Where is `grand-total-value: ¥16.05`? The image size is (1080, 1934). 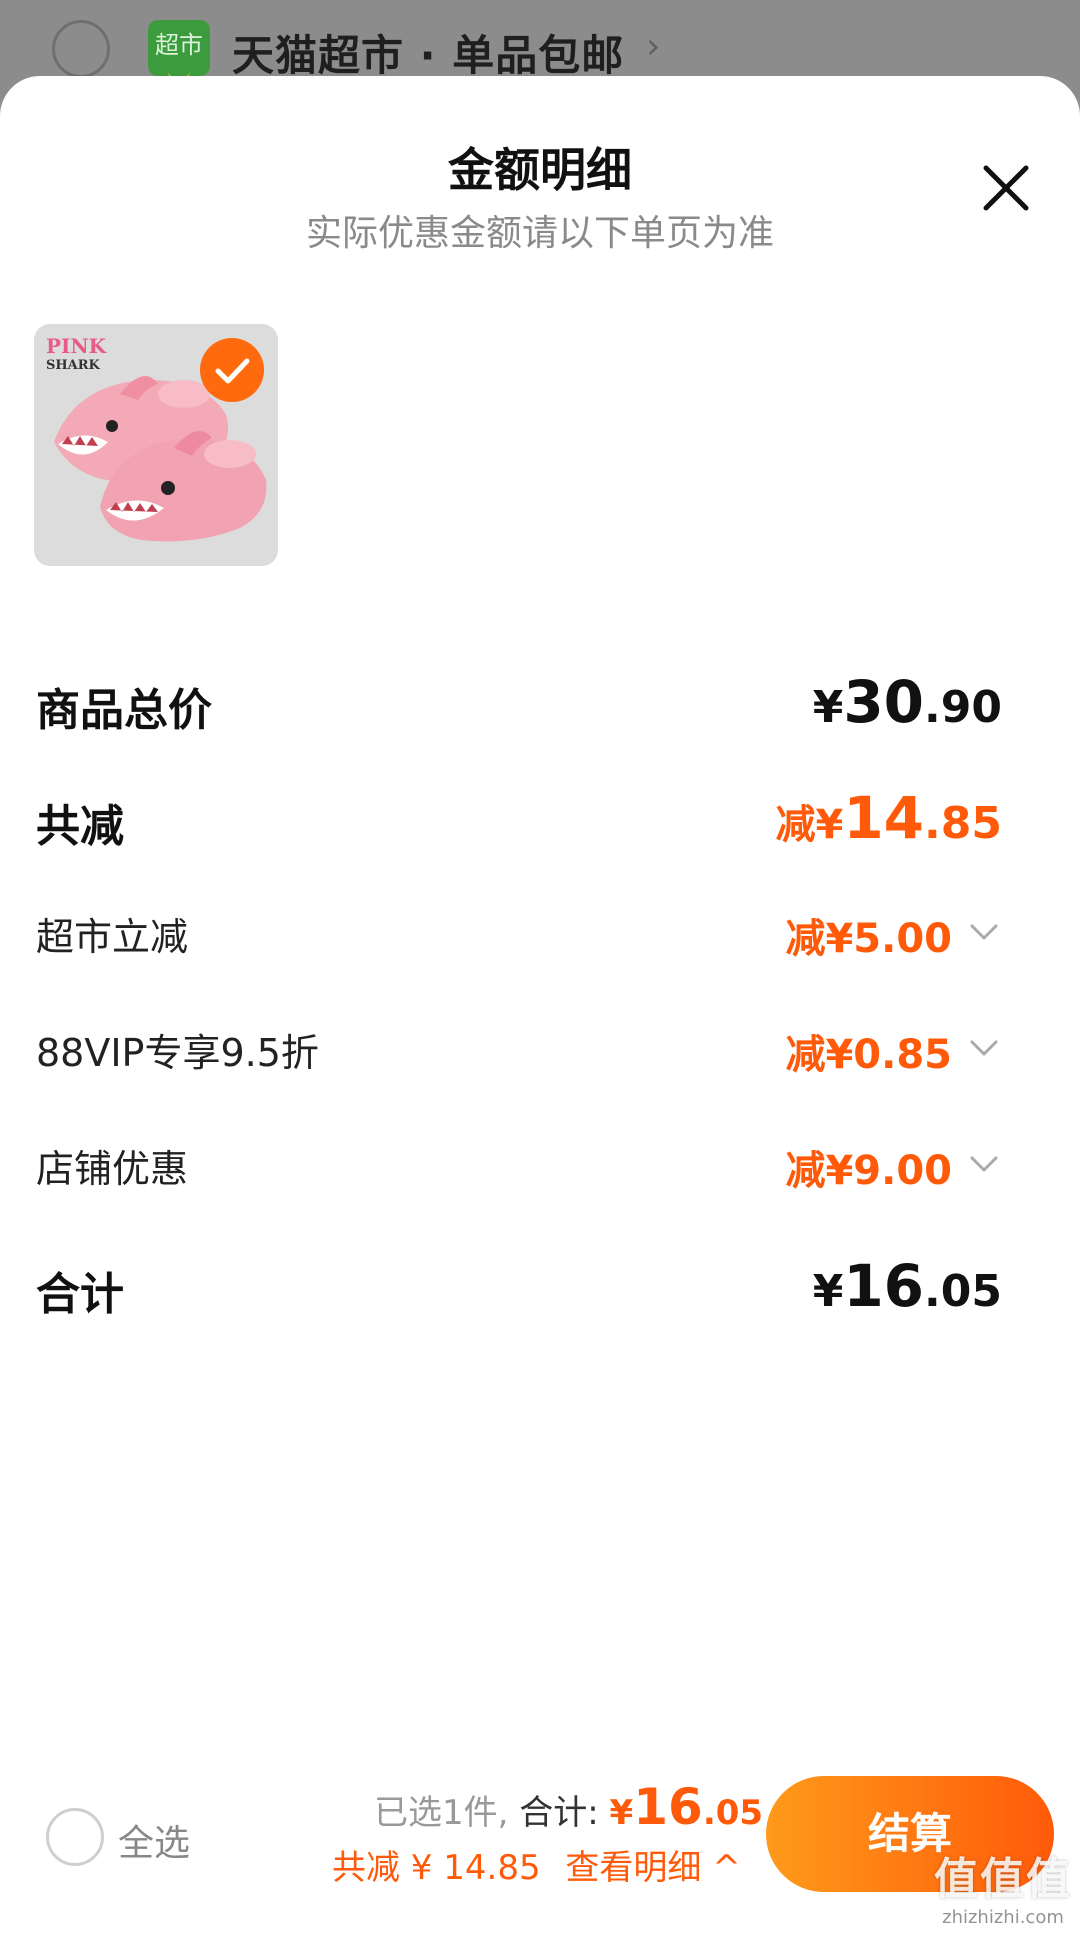
grand-total-value: ¥16.05 is located at coordinates (907, 1286).